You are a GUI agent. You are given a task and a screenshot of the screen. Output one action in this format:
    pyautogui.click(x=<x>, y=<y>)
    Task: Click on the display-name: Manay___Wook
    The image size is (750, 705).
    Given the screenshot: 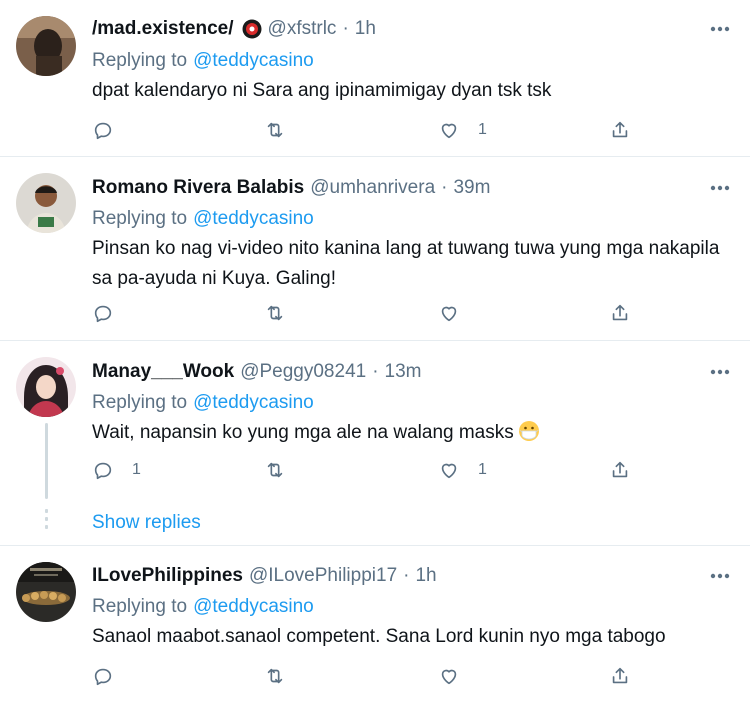 What is the action you would take?
    pyautogui.click(x=163, y=372)
    